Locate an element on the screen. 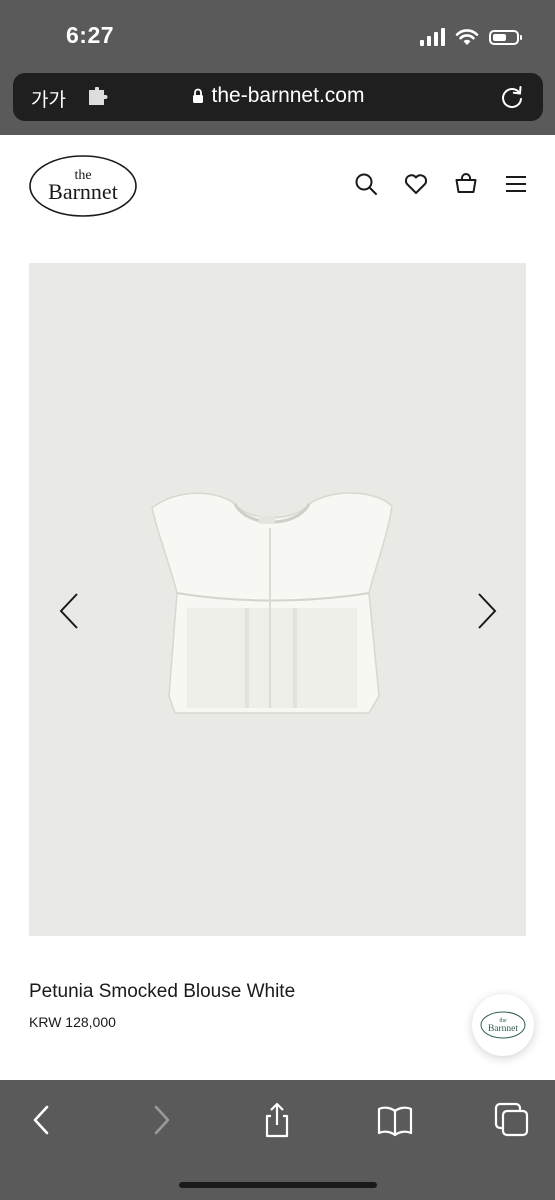 This screenshot has height=1200, width=555. barnnet-logo: the Barnnet is located at coordinates (83, 186).